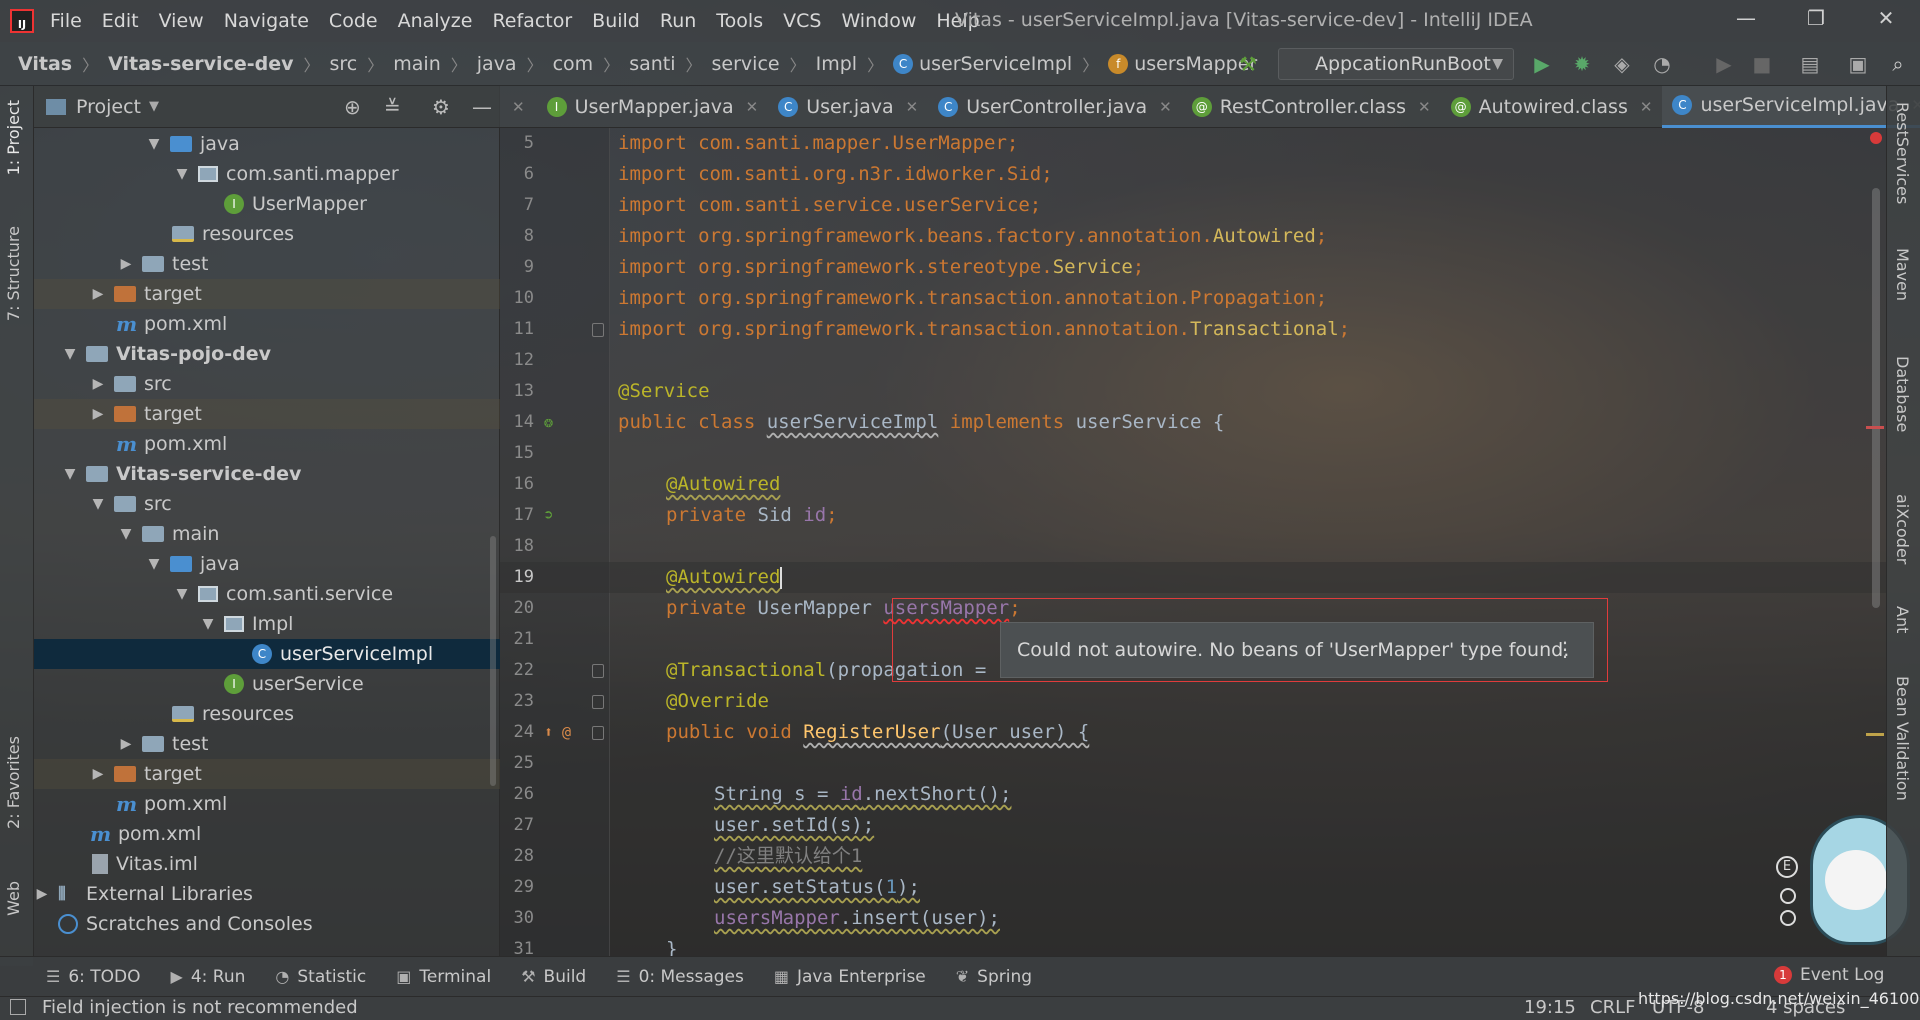 Image resolution: width=1920 pixels, height=1020 pixels. Describe the element at coordinates (267, 384) in the screenshot. I see `tree-item: ▶ src` at that location.